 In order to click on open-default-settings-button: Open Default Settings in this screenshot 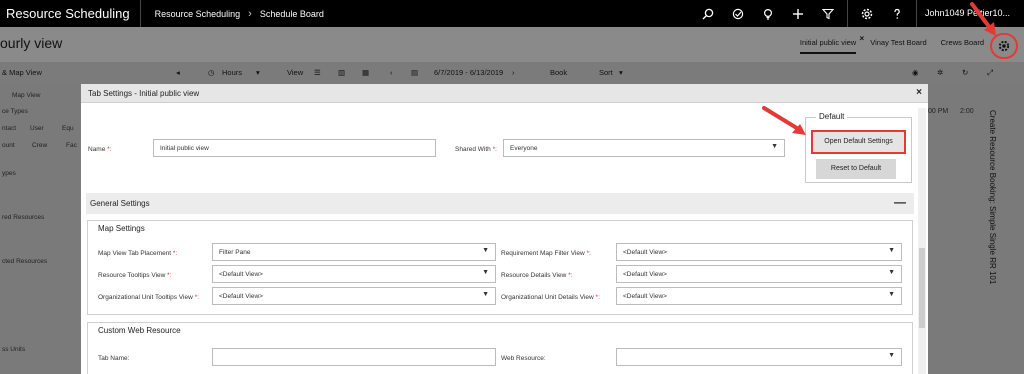, I will do `click(858, 142)`.